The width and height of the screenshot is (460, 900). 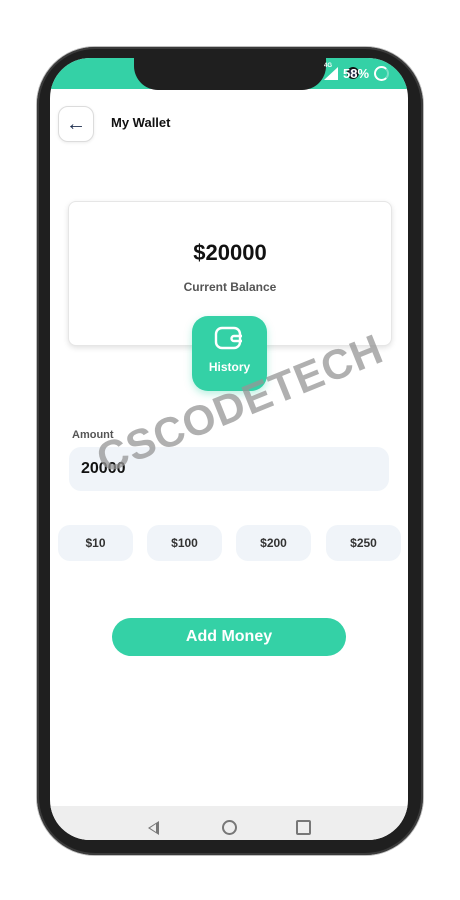 What do you see at coordinates (233, 543) in the screenshot?
I see `quick-amount-row: $10 $100 $200 $250` at bounding box center [233, 543].